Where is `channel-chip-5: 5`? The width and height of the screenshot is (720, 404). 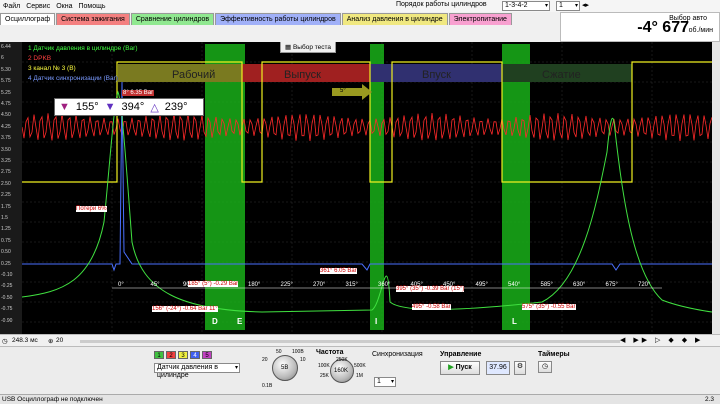
channel-chip-5: 5 is located at coordinates (207, 355).